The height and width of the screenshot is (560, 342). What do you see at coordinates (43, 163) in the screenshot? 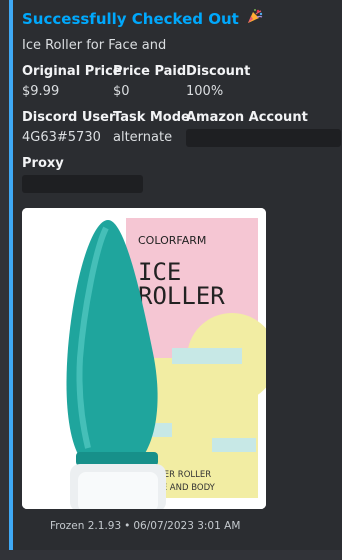
I see `field-name-proxy: Proxy` at bounding box center [43, 163].